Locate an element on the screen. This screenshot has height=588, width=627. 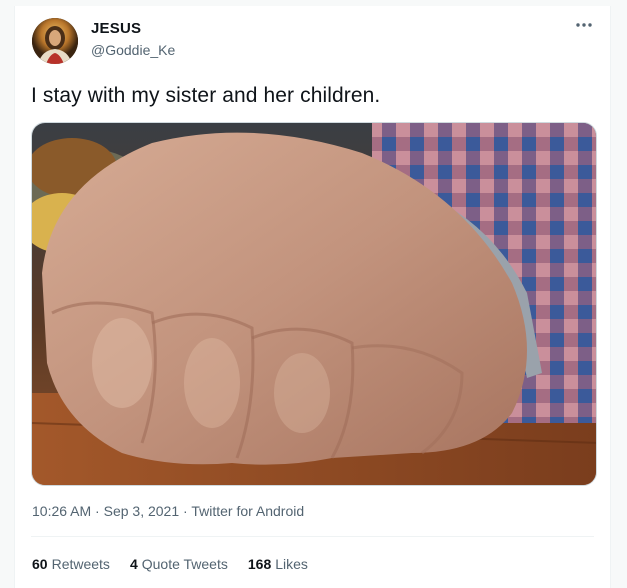
tweet-stats: 60 Retweets 4 Quote Tweets 168 Likes is located at coordinates (170, 564).